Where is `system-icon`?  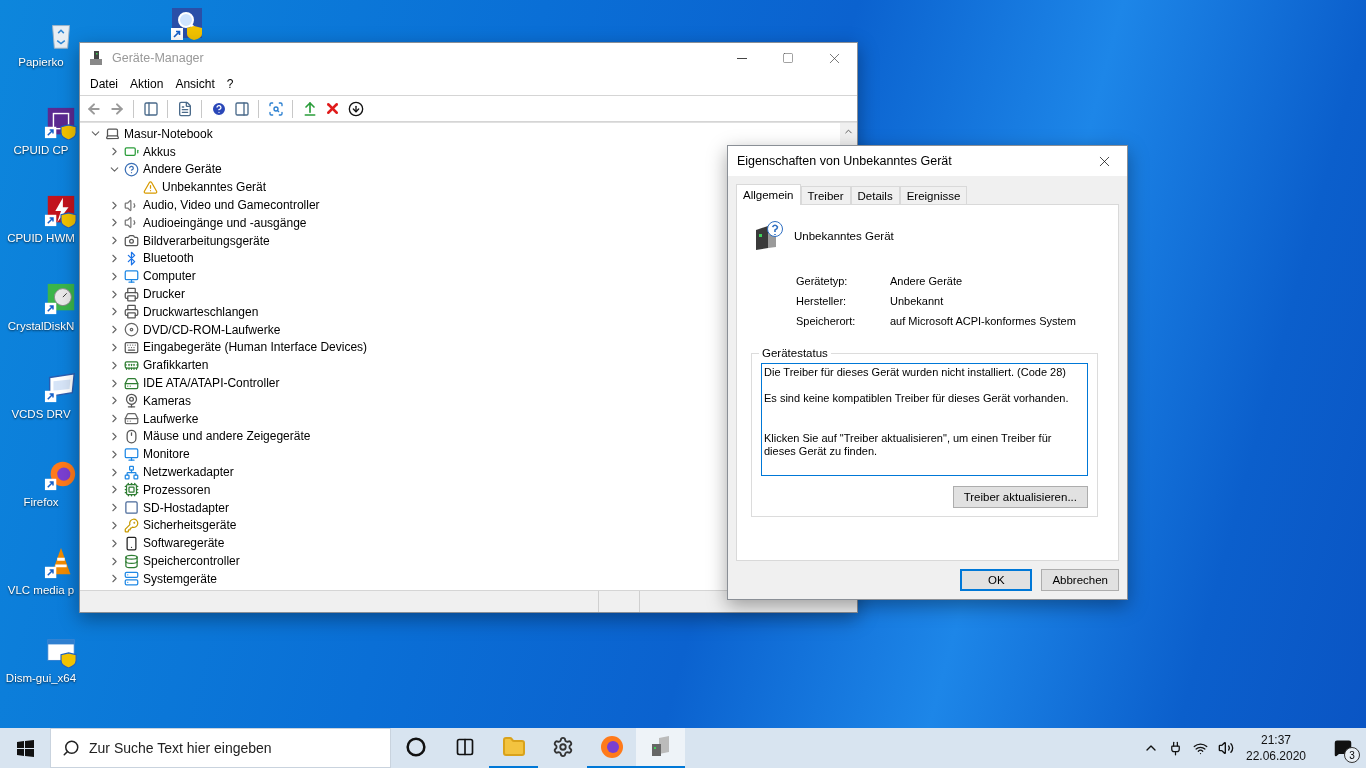
system-icon is located at coordinates (131, 579).